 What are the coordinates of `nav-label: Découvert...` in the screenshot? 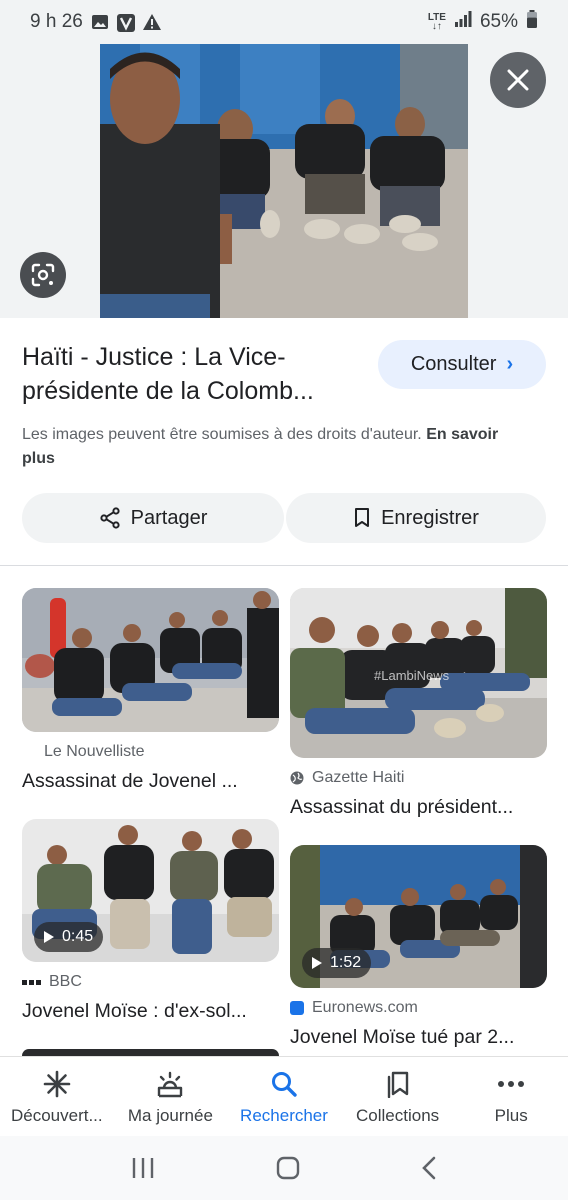 It's located at (56, 1115).